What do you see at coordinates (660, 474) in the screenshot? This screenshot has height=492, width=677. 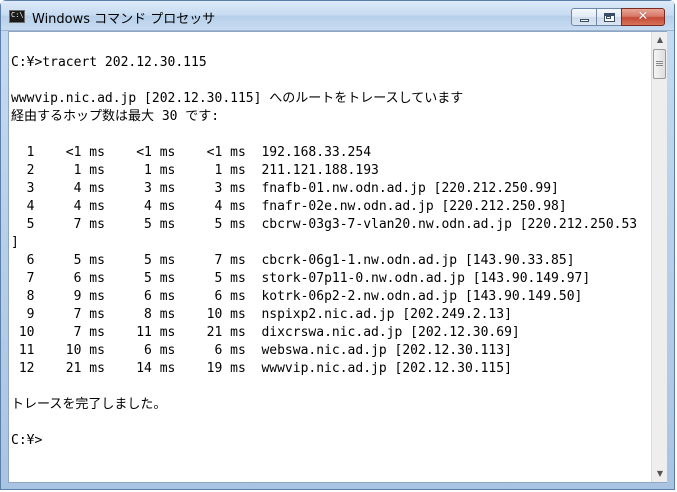 I see `scroll-down-arrow-icon: ▼` at bounding box center [660, 474].